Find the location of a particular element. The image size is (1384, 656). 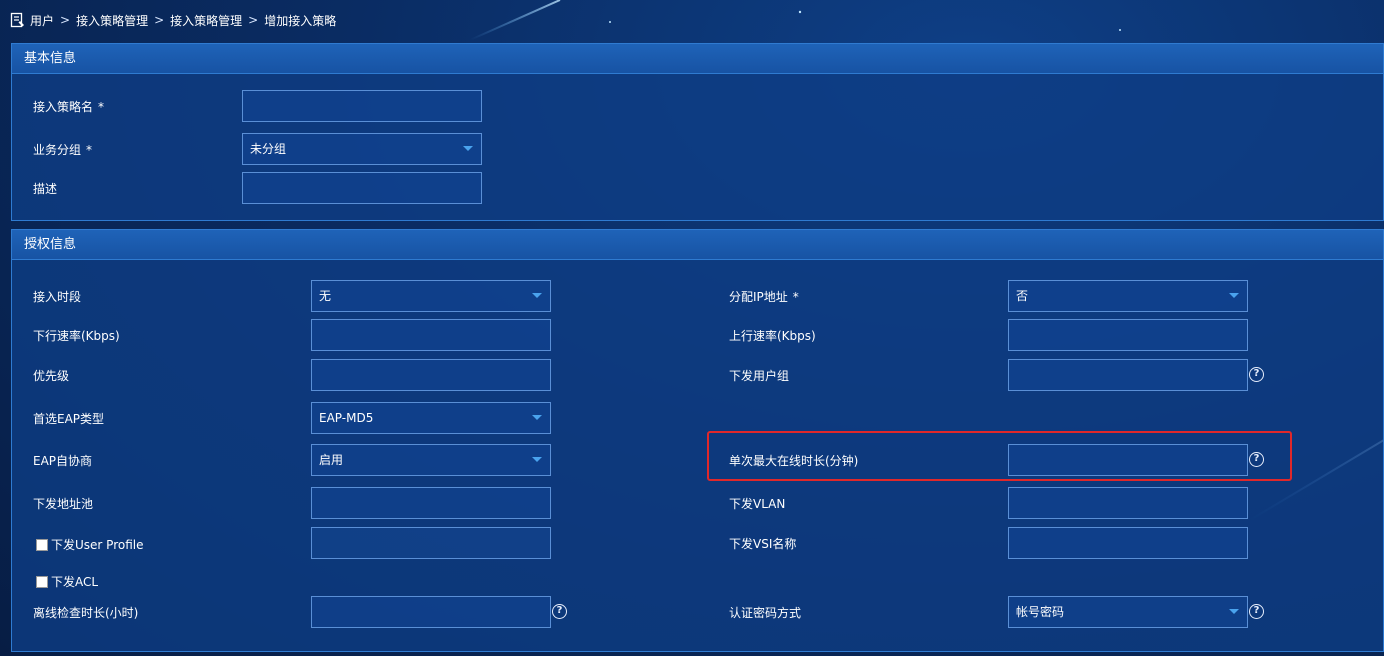

service-group-label-text: 业务分组 is located at coordinates (57, 150).